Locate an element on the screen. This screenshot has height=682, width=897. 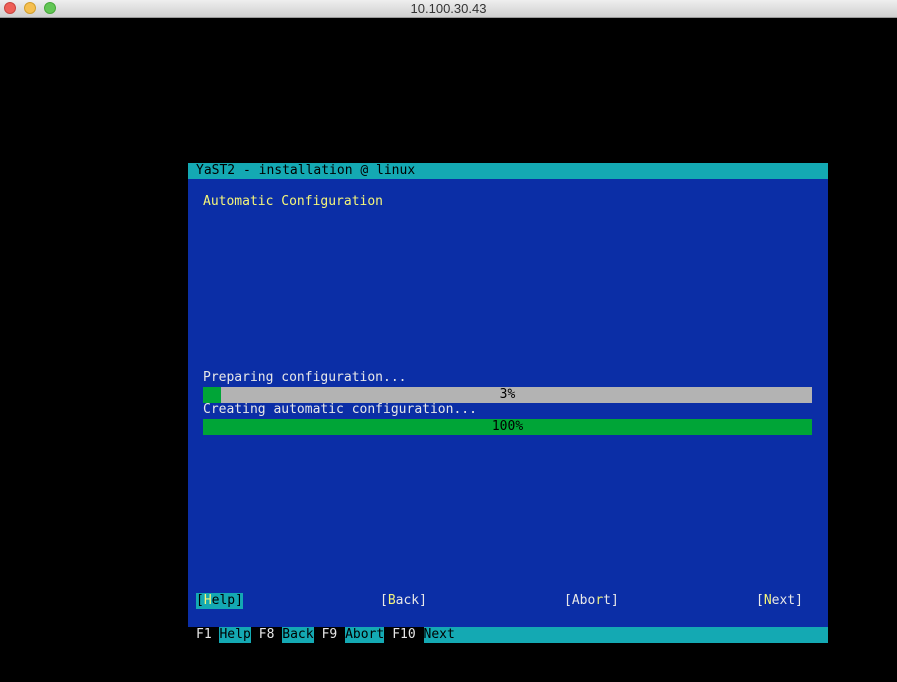
fkey-f10: F10 is located at coordinates (404, 635).